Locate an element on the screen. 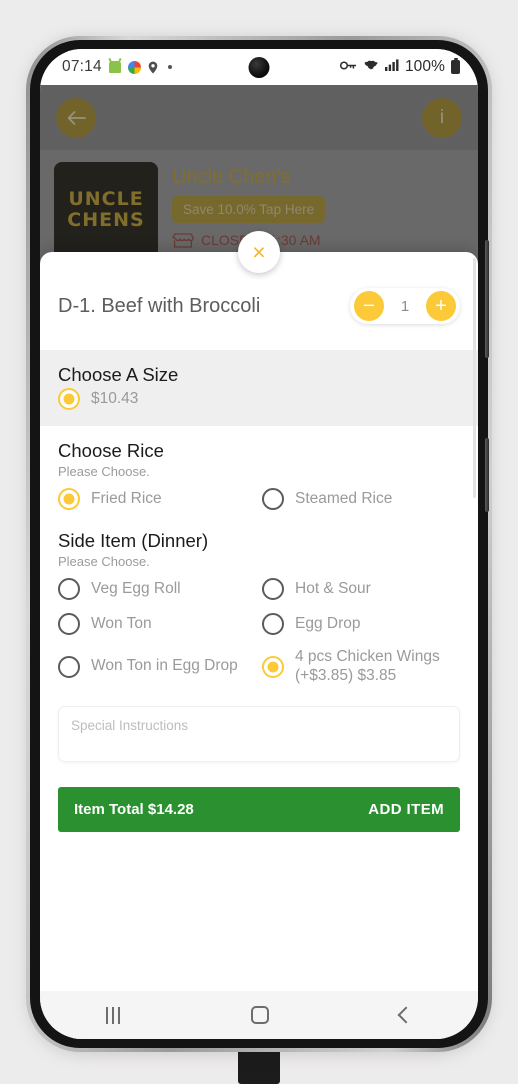 The image size is (518, 1084). special-instructions-wrap is located at coordinates (259, 740).